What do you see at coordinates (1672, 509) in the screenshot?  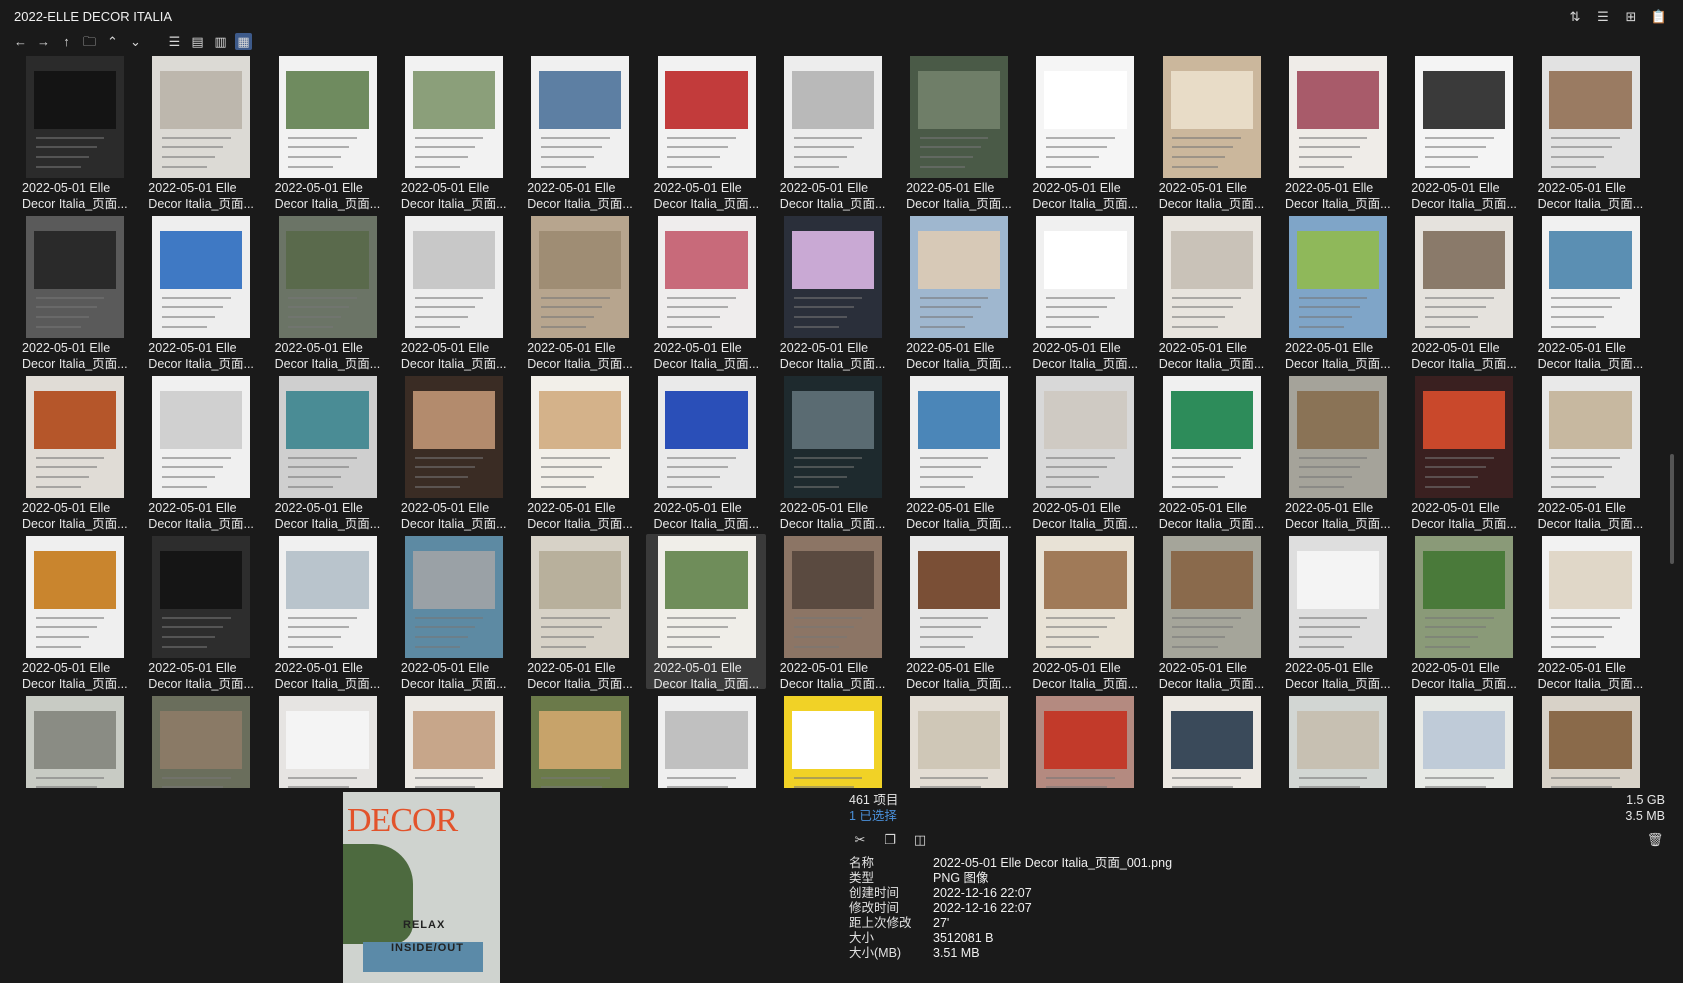 I see `scrollbar-thumb` at bounding box center [1672, 509].